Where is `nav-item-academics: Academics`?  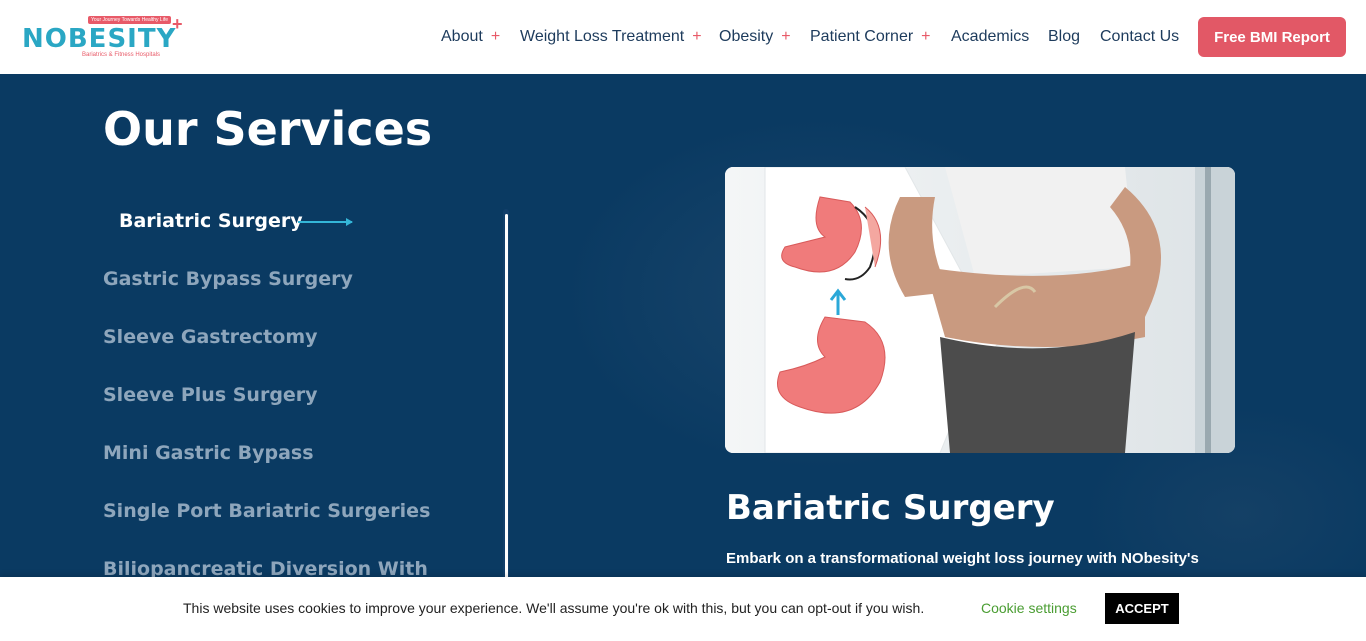
nav-item-academics: Academics is located at coordinates (990, 37).